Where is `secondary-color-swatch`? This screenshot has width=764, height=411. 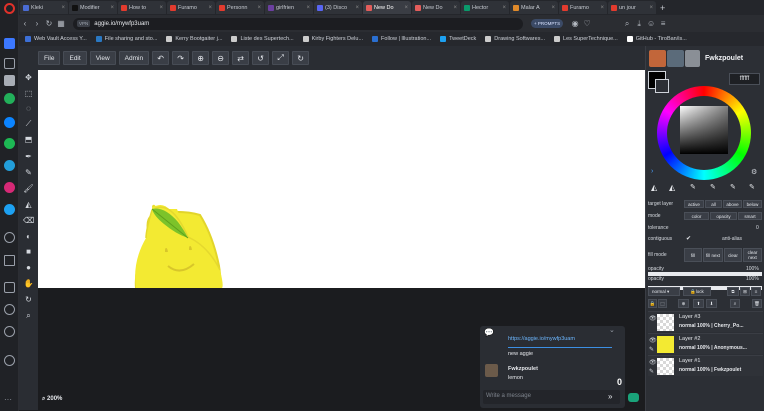 secondary-color-swatch is located at coordinates (662, 86).